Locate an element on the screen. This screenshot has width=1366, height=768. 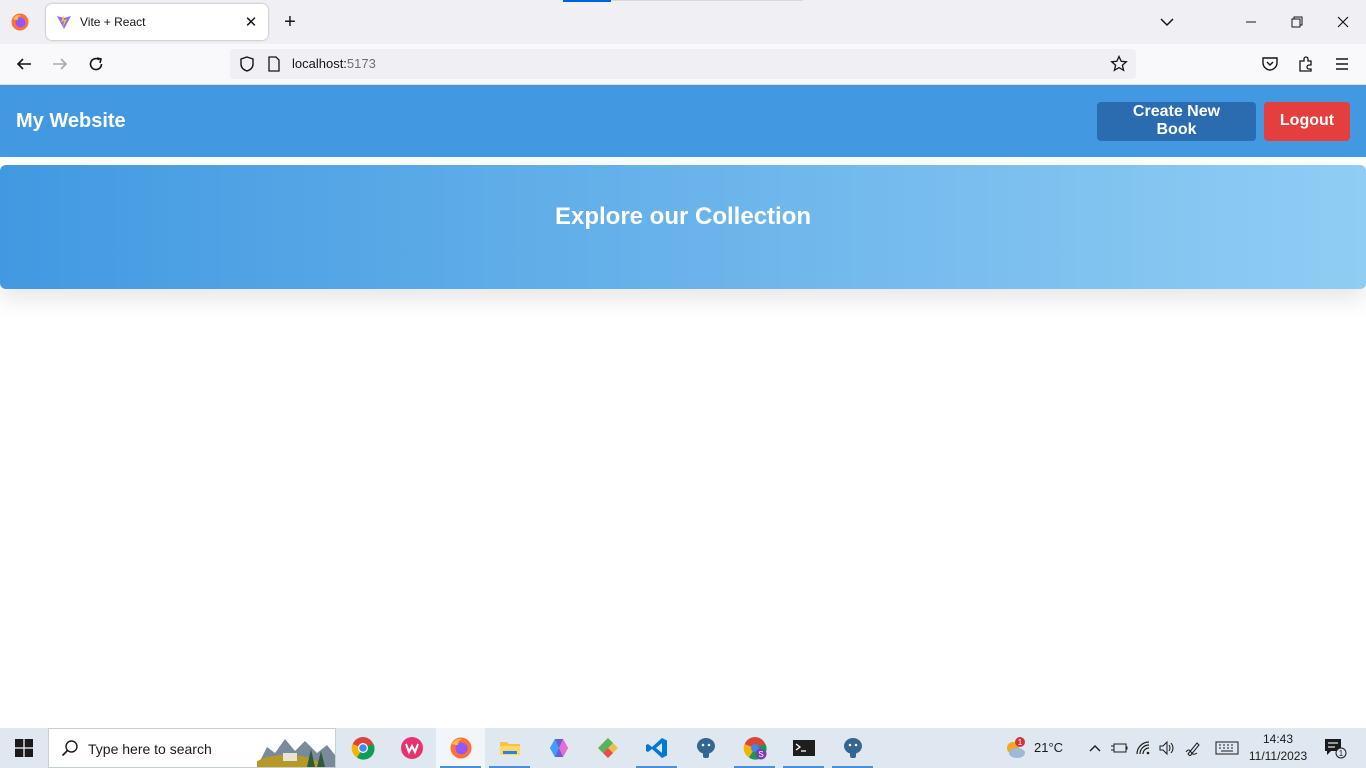
hero-title: Explore our Collection is located at coordinates (683, 216).